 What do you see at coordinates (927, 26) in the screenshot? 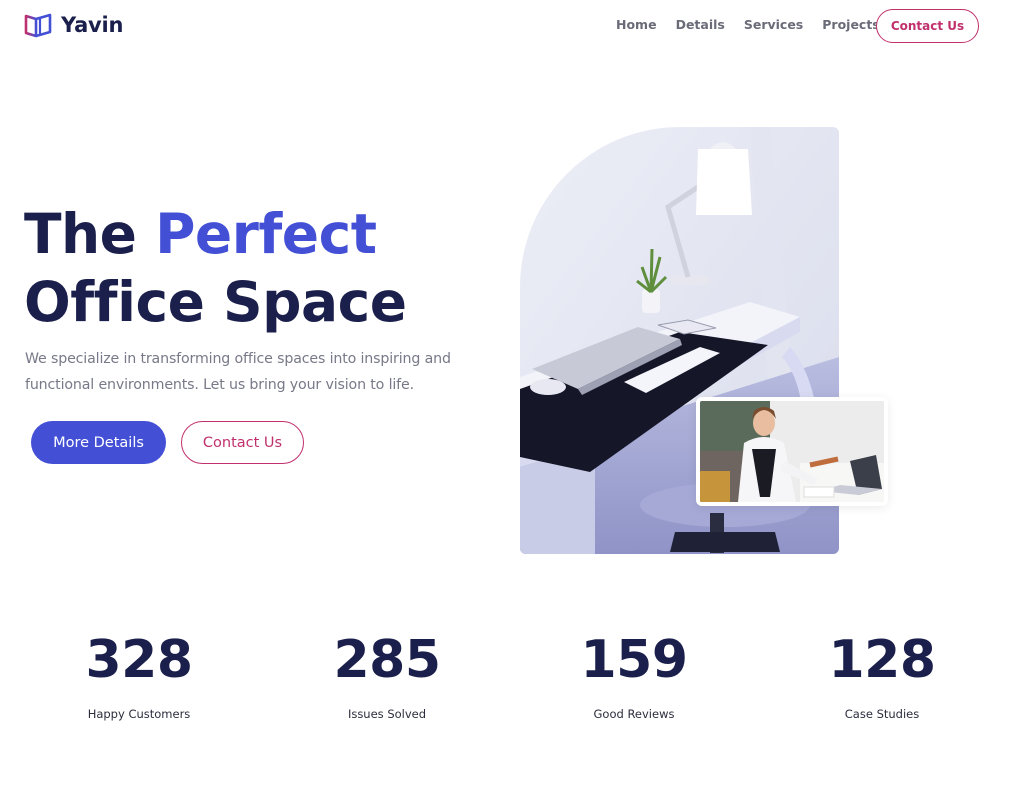
I see `nav-contact-button: Contact Us` at bounding box center [927, 26].